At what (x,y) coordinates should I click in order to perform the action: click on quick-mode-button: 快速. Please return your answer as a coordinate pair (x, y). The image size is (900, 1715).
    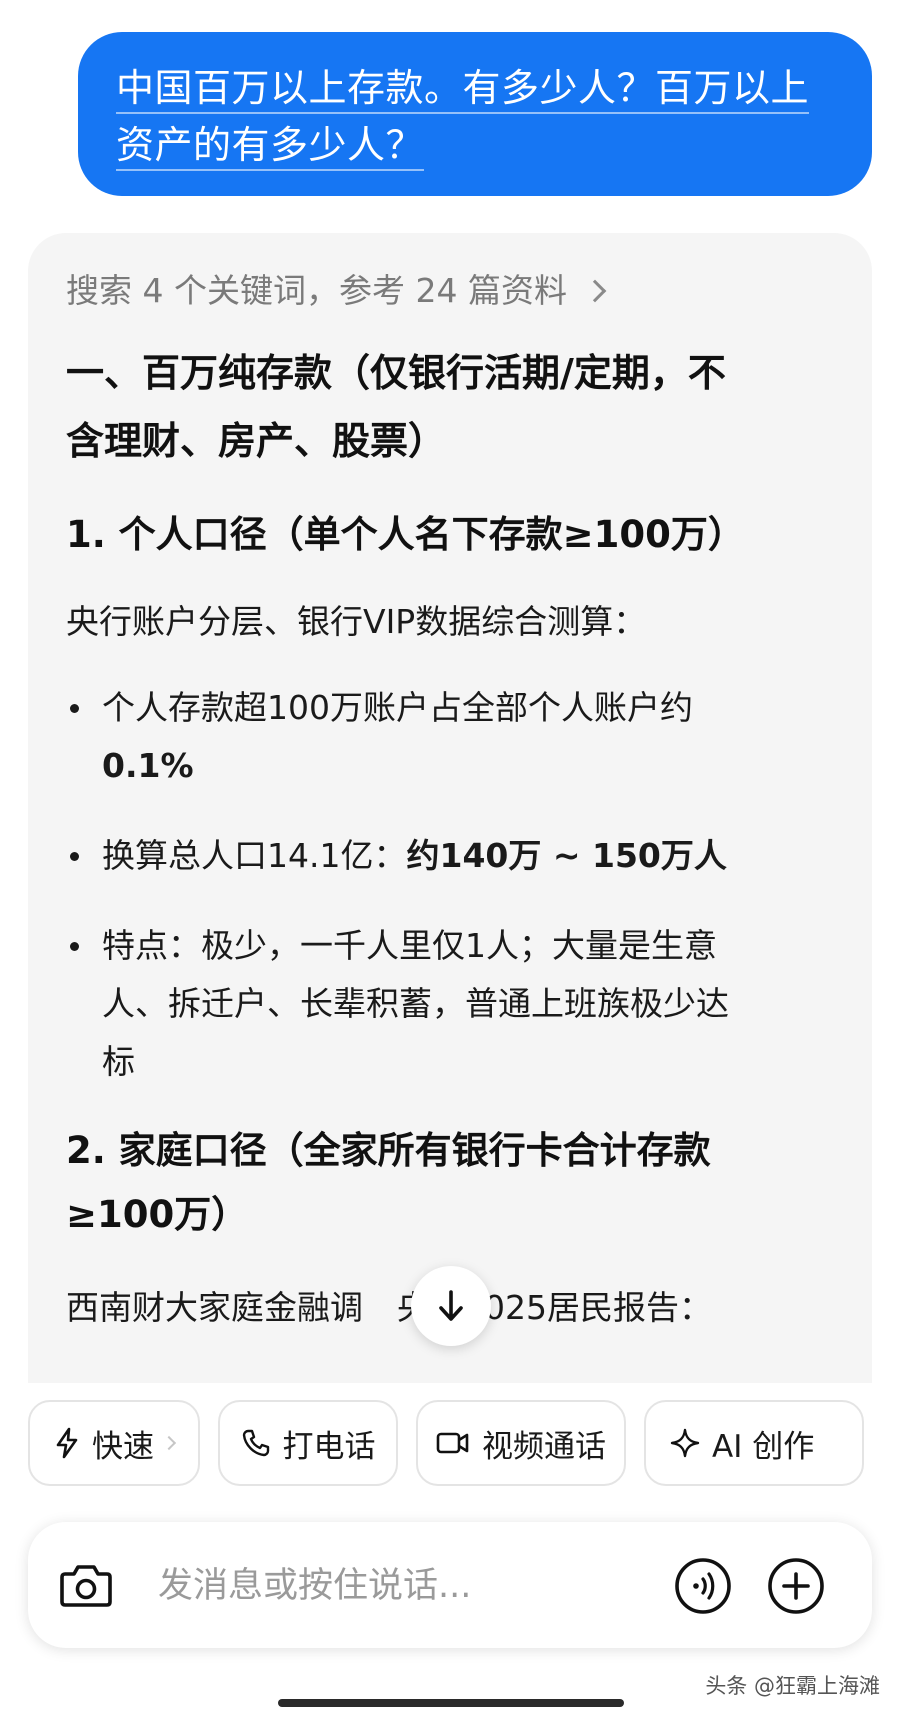
    Looking at the image, I should click on (114, 1443).